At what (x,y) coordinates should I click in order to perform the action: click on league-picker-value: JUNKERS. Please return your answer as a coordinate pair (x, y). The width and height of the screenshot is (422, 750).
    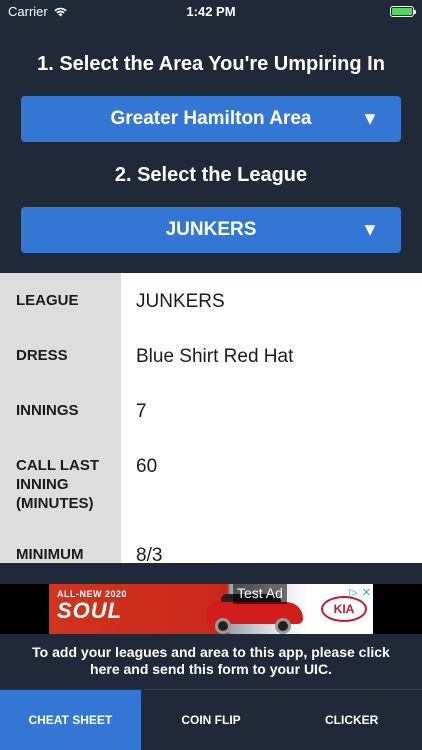
    Looking at the image, I should click on (211, 229).